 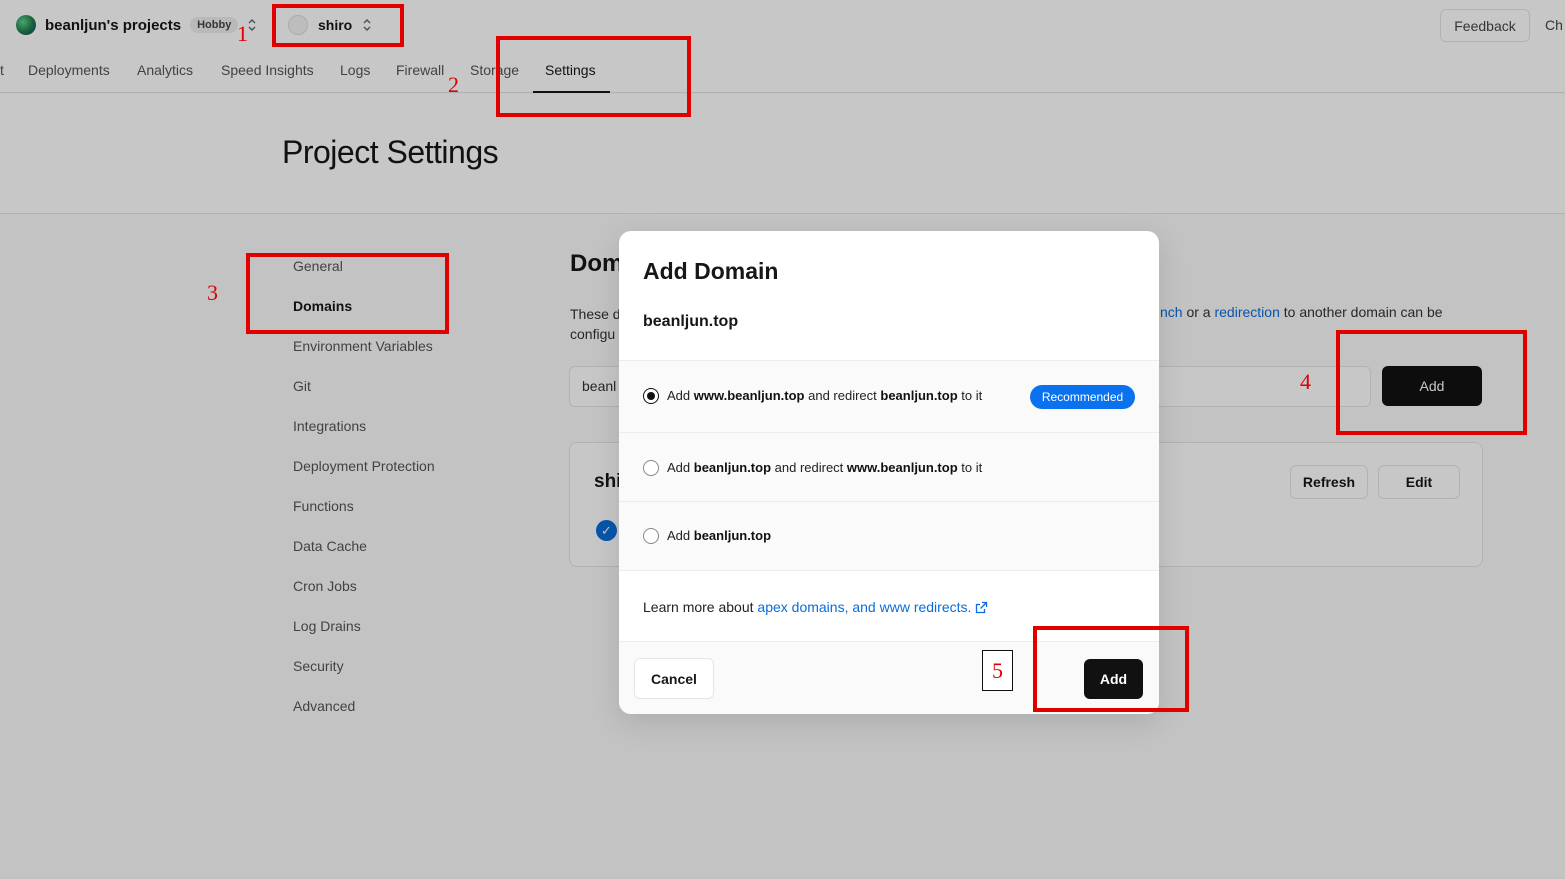 What do you see at coordinates (242, 33) in the screenshot?
I see `annotation-number-1: 1` at bounding box center [242, 33].